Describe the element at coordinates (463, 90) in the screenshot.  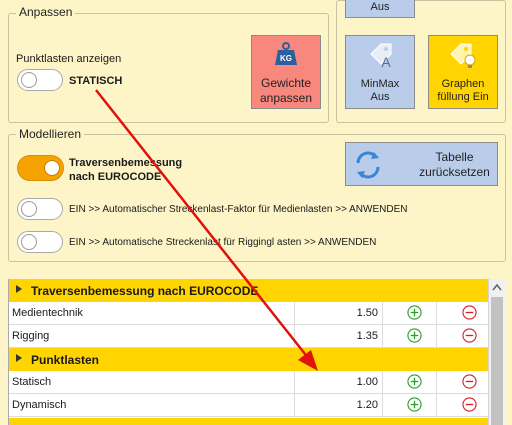
I see `graphen-label: Graphen füllung Ein` at that location.